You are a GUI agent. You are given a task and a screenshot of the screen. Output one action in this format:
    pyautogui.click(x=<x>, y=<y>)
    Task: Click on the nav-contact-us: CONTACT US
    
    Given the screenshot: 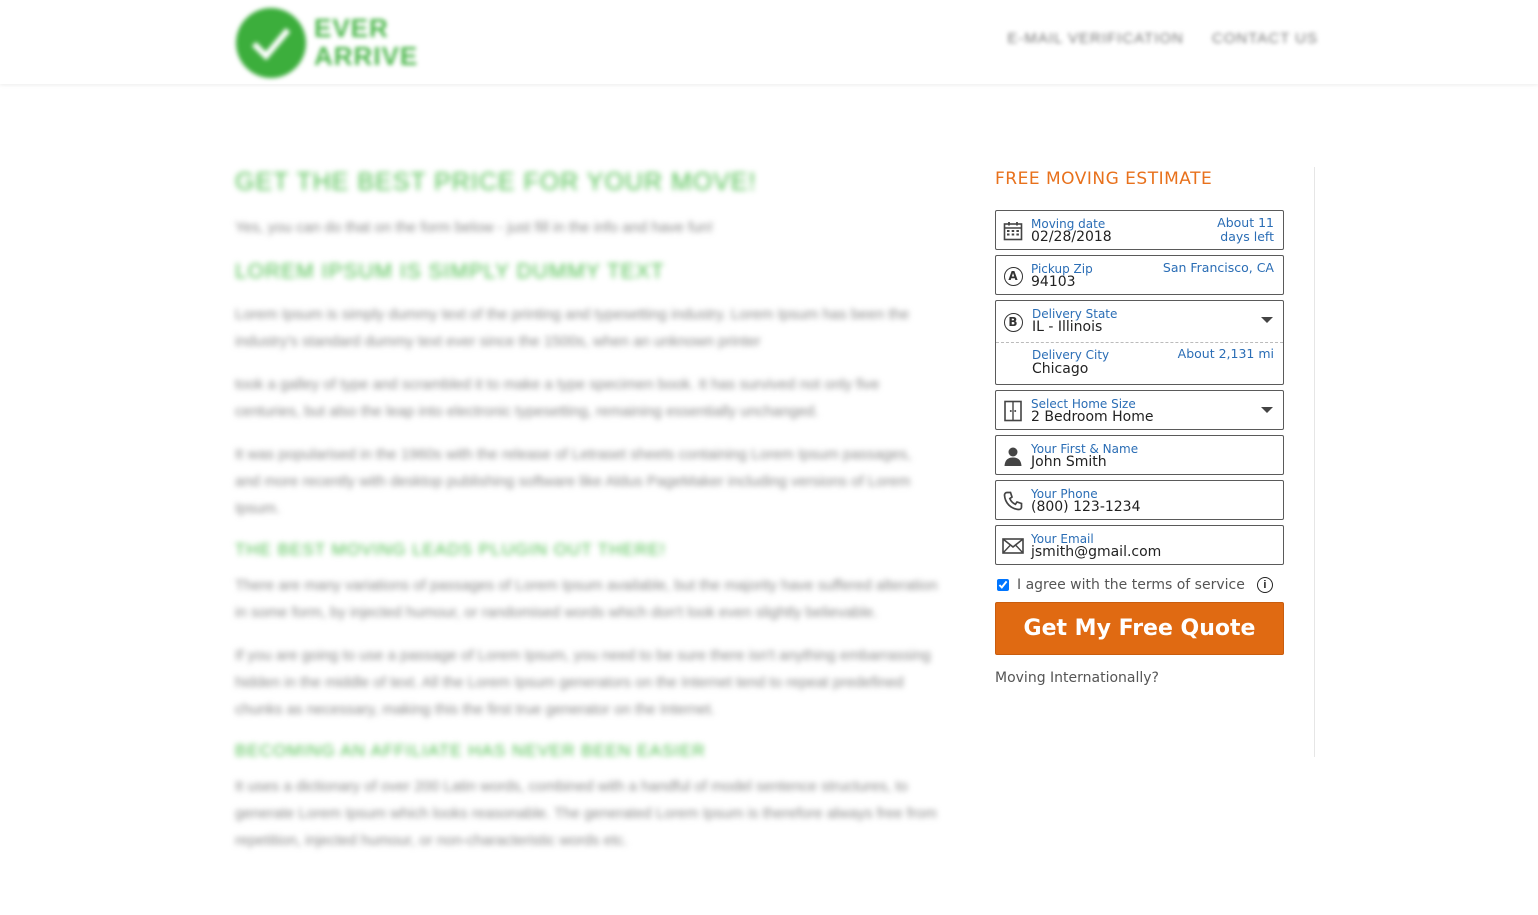 What is the action you would take?
    pyautogui.click(x=1265, y=38)
    